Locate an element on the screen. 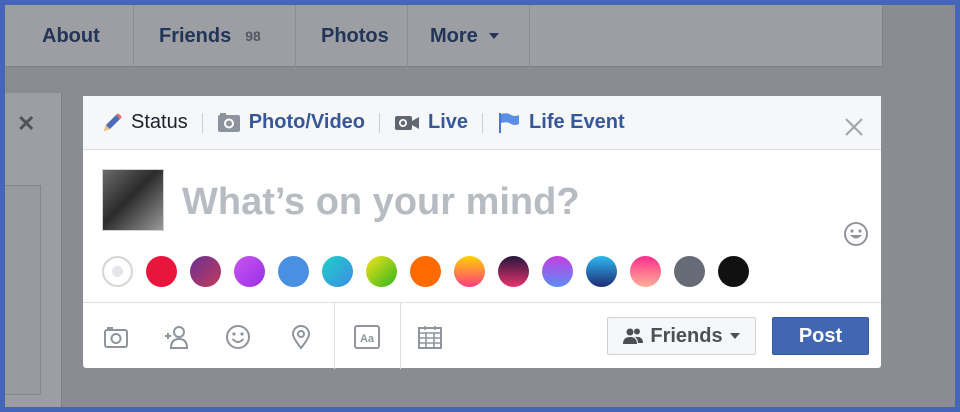 This screenshot has width=960, height=412. tab-live: Live is located at coordinates (431, 122).